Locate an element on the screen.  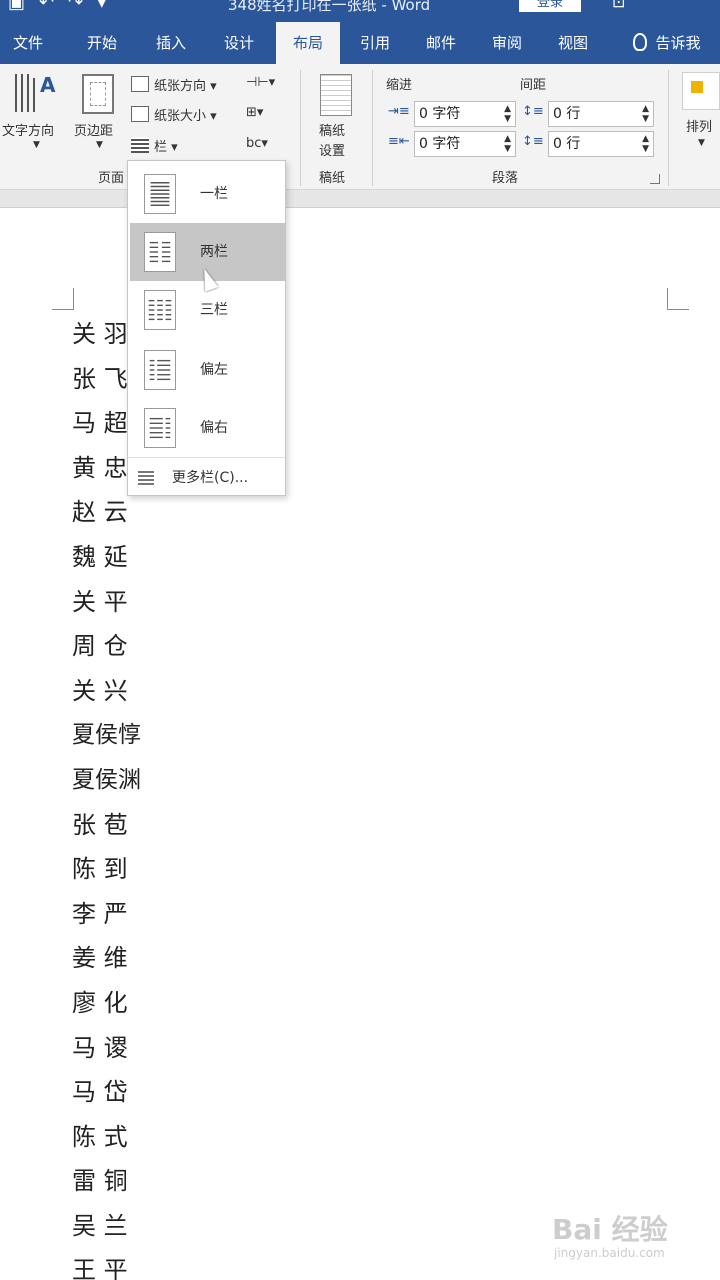
tab-insert: 插入 is located at coordinates (171, 43).